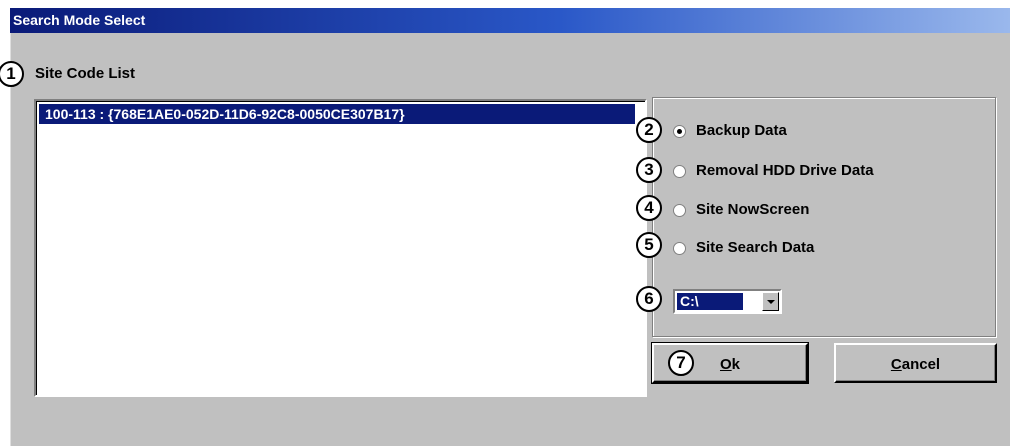  What do you see at coordinates (649, 245) in the screenshot?
I see `callout-5: 5` at bounding box center [649, 245].